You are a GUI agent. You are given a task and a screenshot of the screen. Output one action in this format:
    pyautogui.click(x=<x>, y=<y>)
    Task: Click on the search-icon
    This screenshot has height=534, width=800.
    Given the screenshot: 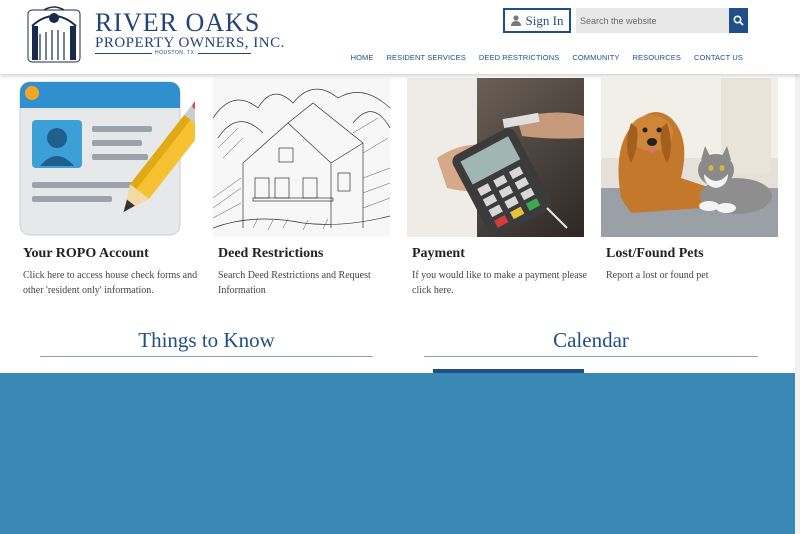 What is the action you would take?
    pyautogui.click(x=738, y=20)
    